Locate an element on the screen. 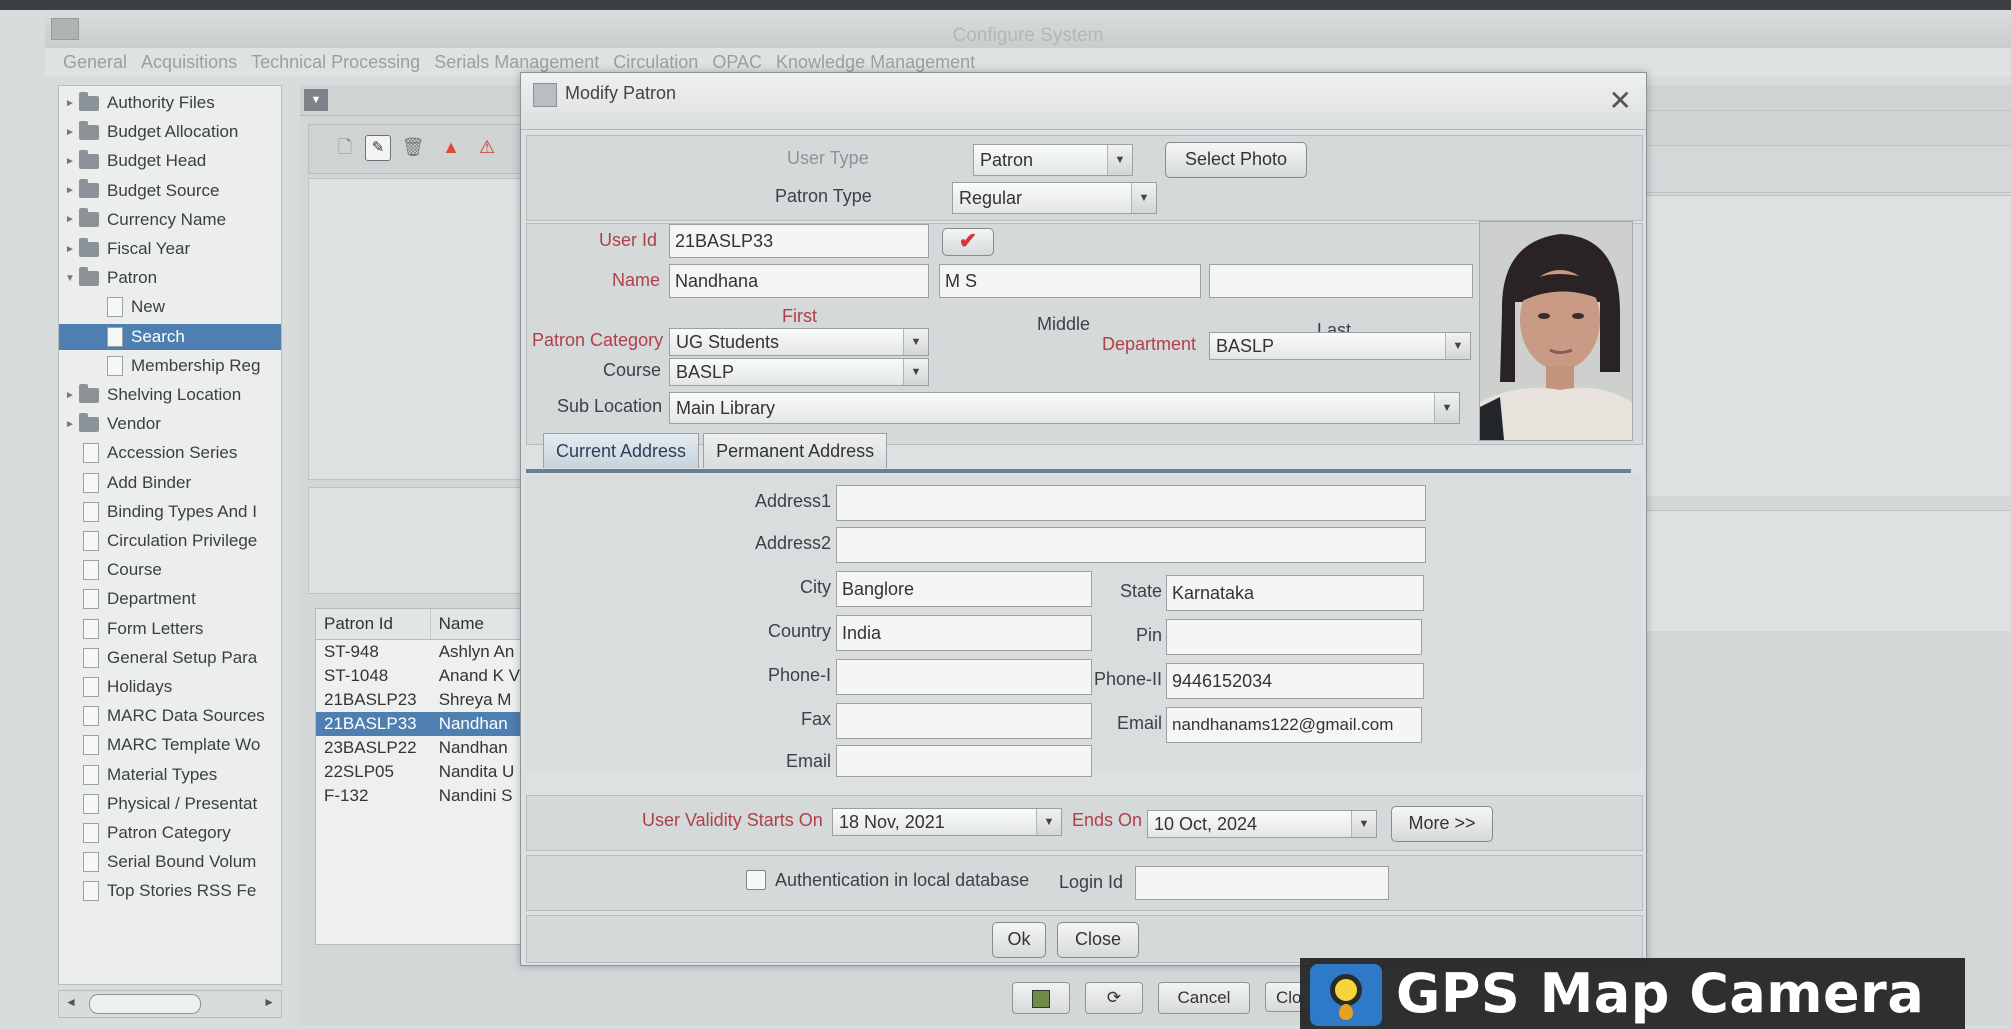  tree-item-search: Search is located at coordinates (170, 336).